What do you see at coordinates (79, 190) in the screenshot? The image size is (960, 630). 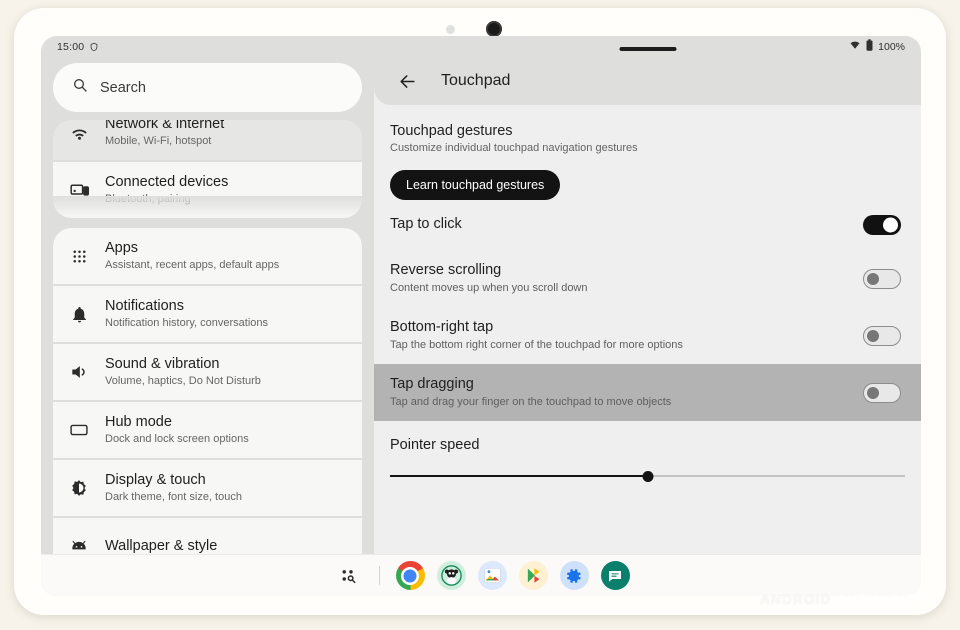 I see `connected-devices-icon` at bounding box center [79, 190].